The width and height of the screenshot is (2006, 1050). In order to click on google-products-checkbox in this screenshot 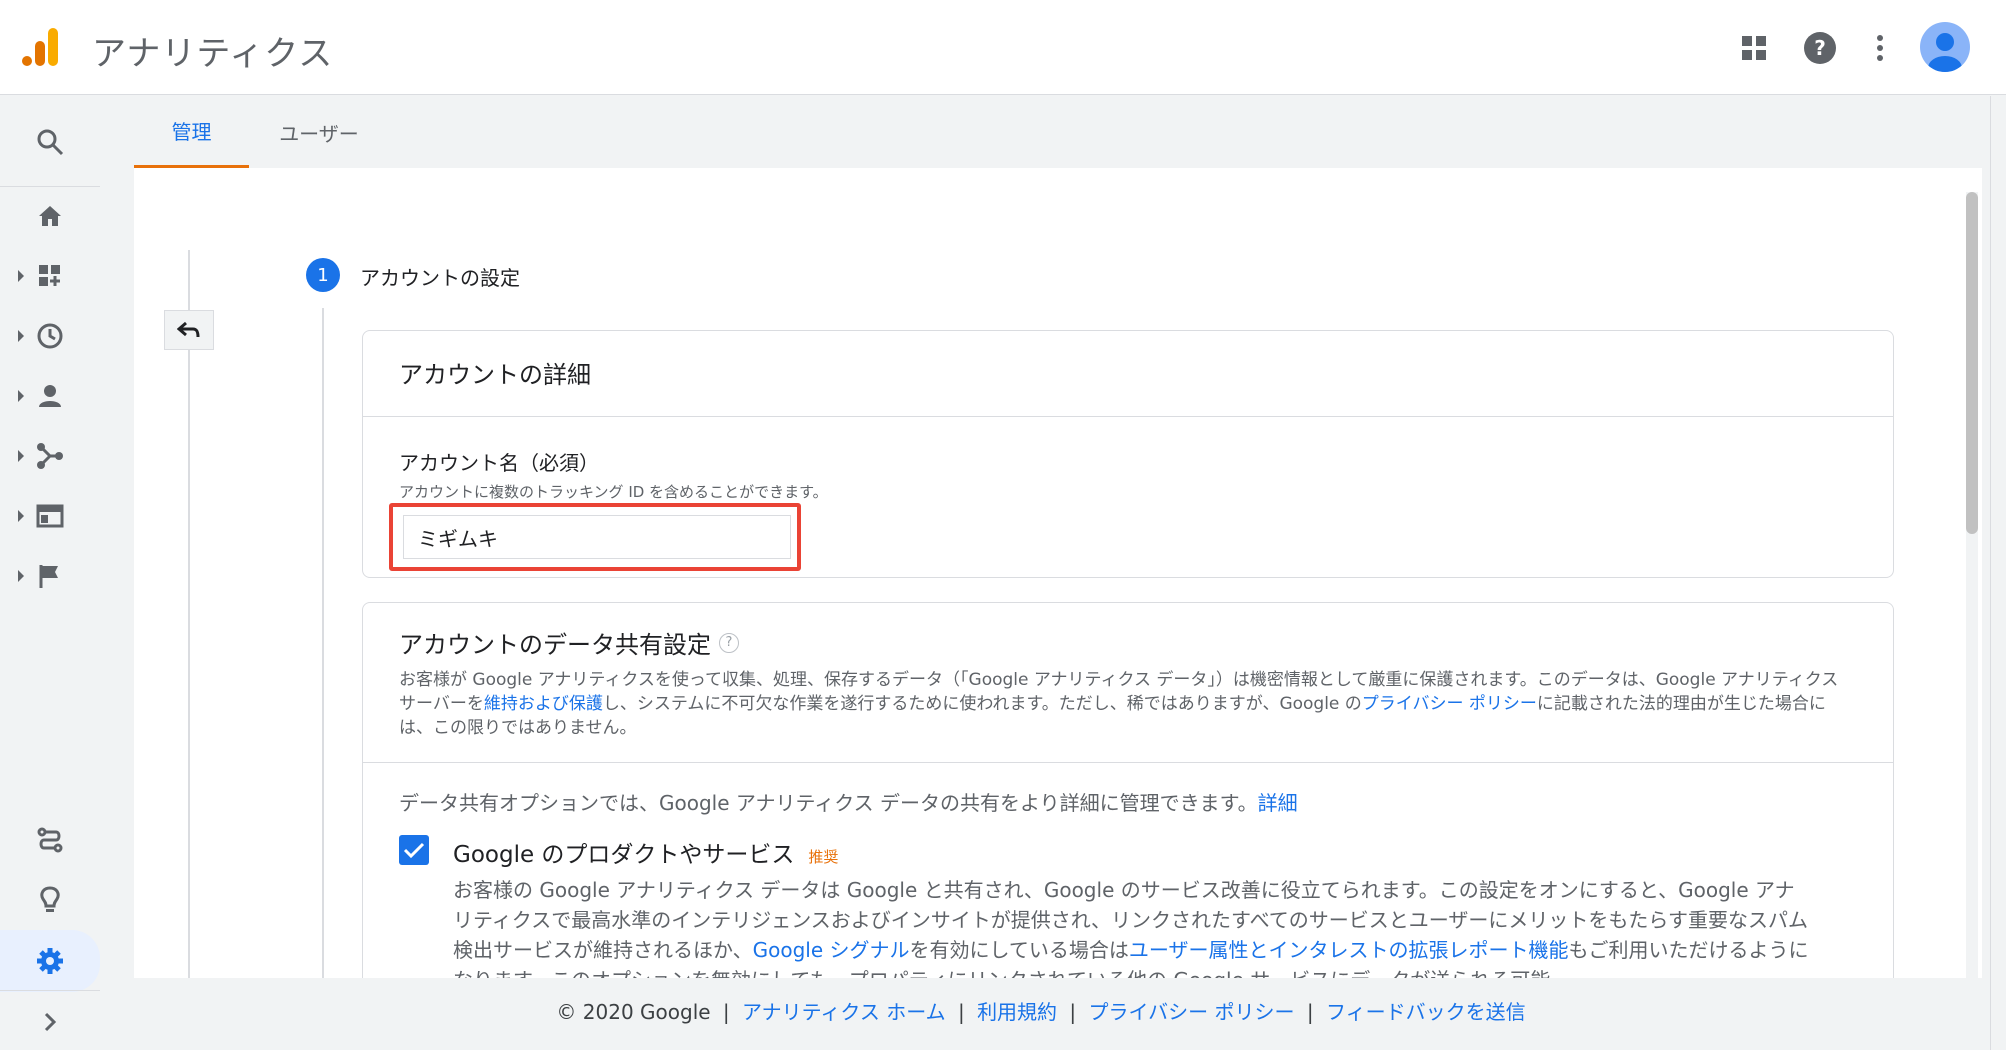, I will do `click(414, 850)`.